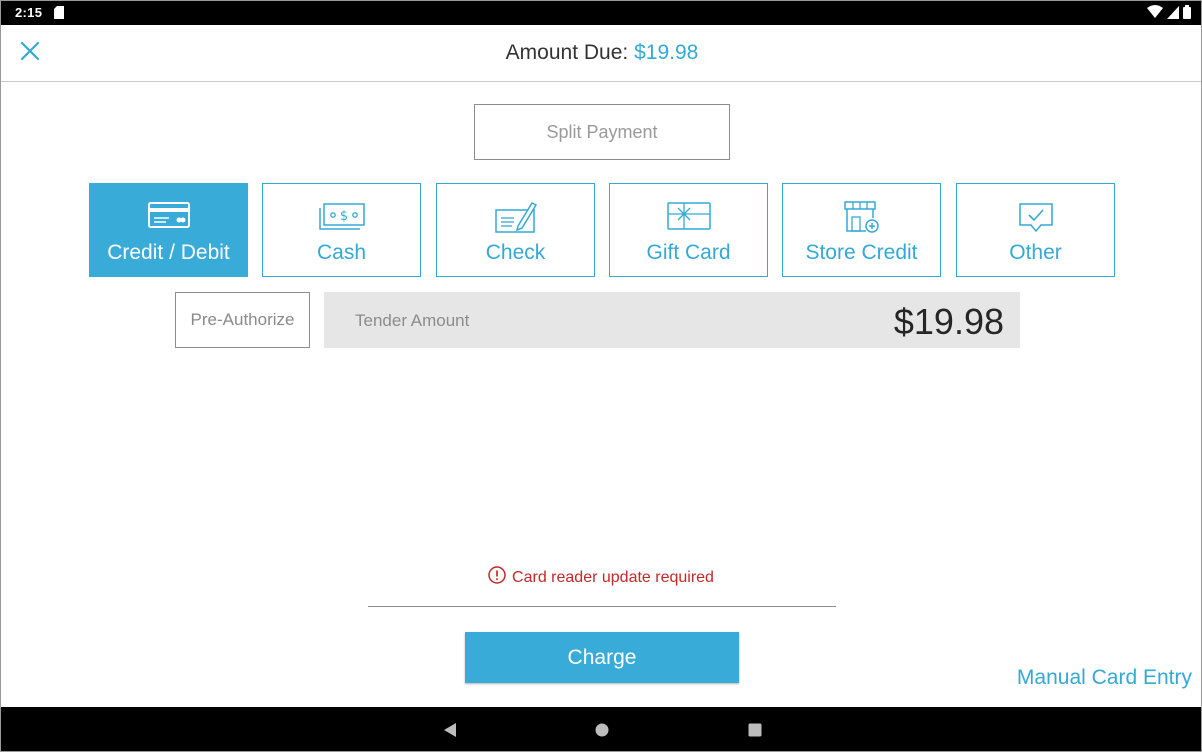  I want to click on tender-check: Check, so click(515, 230).